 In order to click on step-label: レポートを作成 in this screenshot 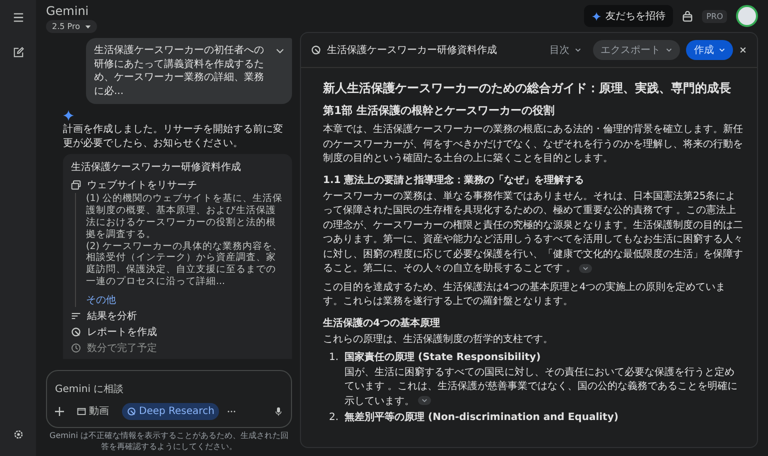, I will do `click(122, 332)`.